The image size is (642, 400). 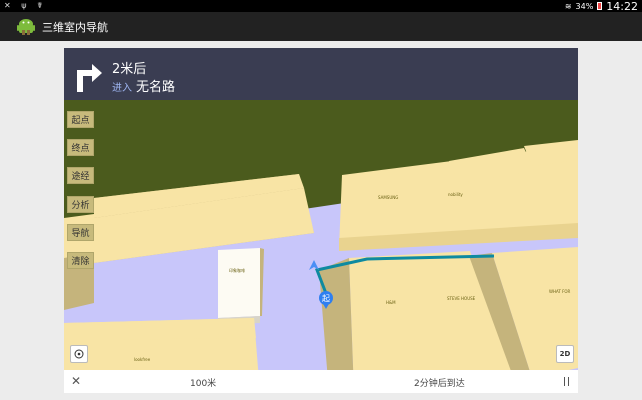 I want to click on label-nobility: nobility, so click(x=455, y=194).